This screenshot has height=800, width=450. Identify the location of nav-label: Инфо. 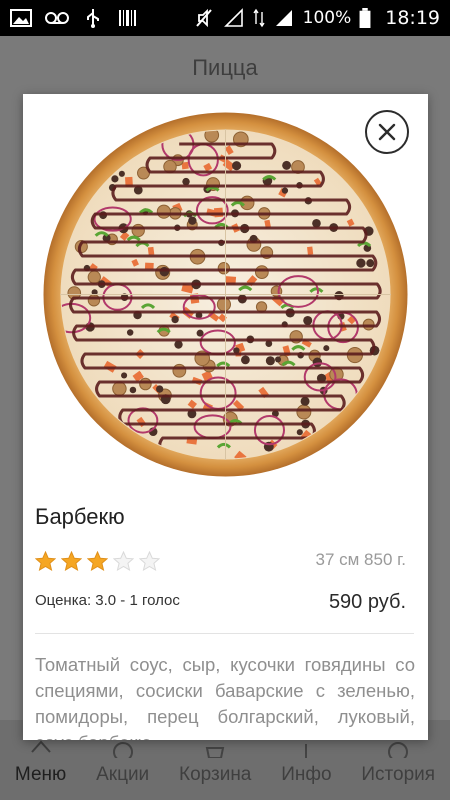
(306, 774).